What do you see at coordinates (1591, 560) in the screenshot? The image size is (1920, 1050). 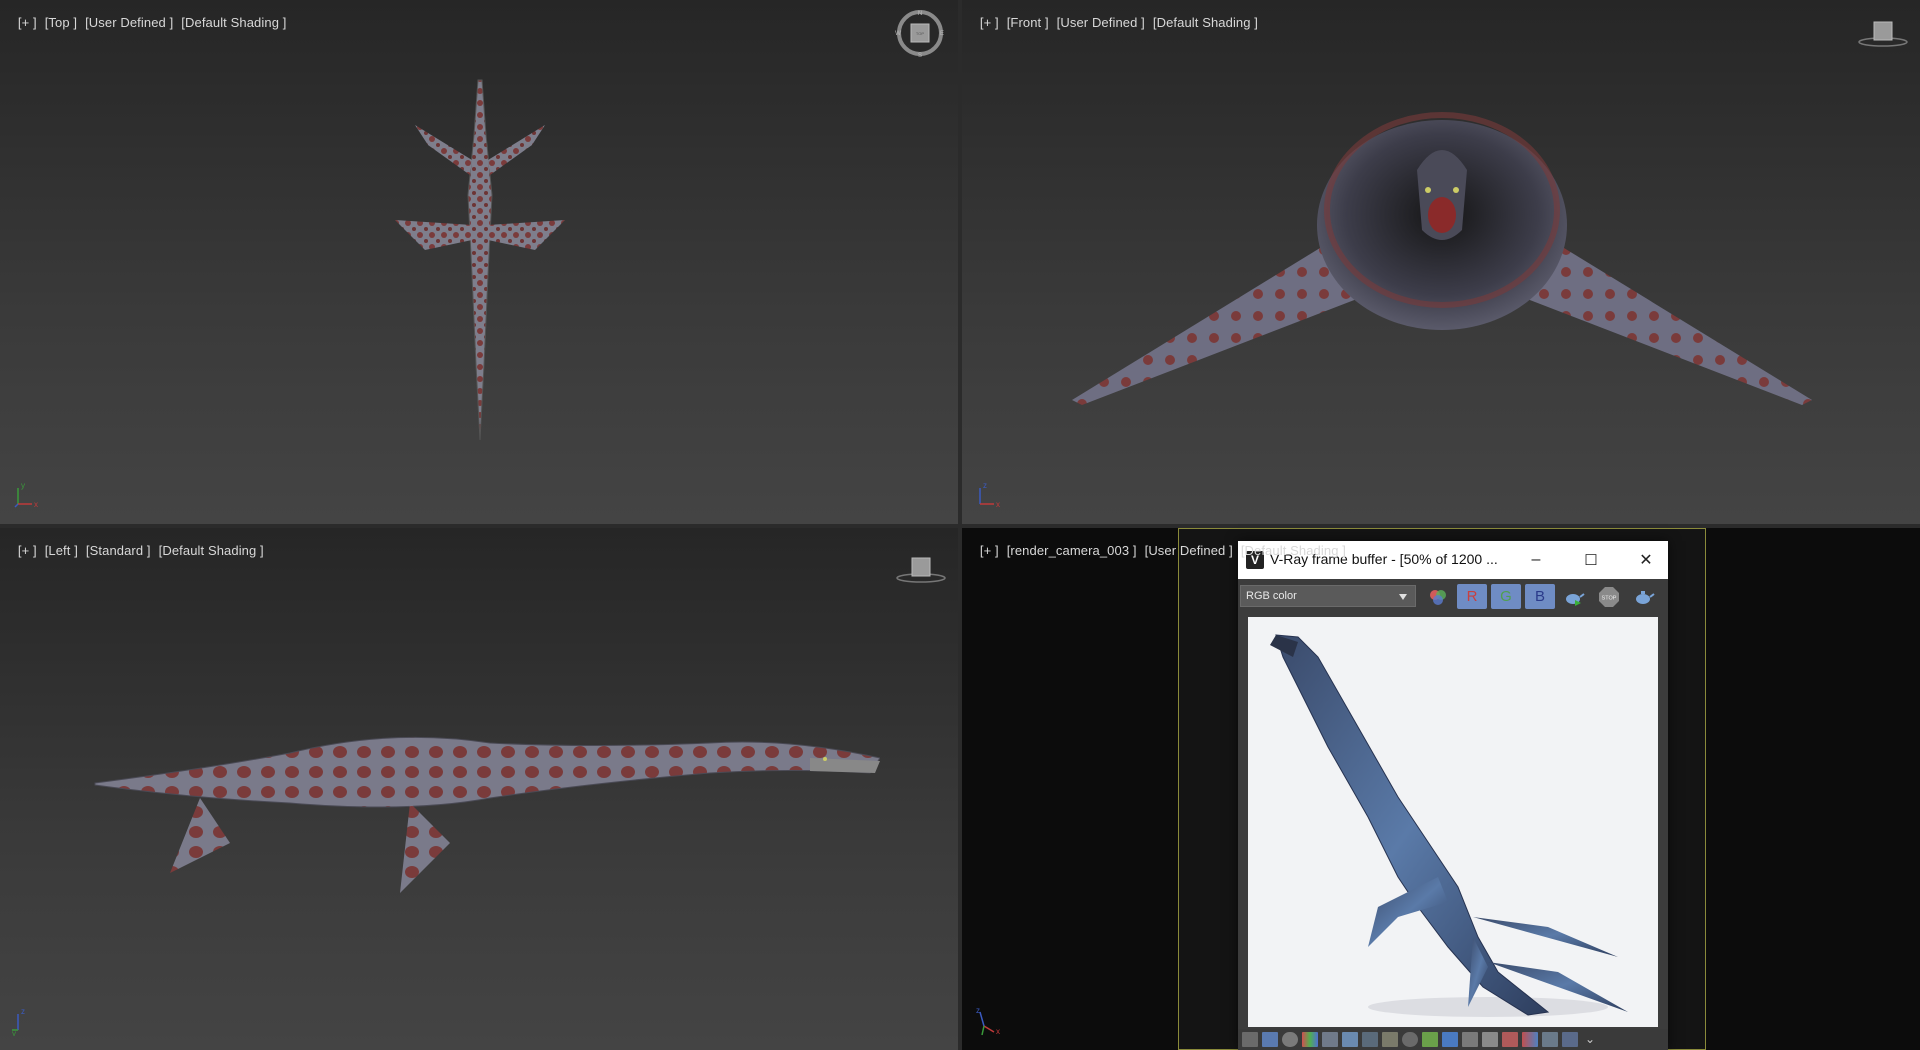 I see `maximize-button: ☐` at bounding box center [1591, 560].